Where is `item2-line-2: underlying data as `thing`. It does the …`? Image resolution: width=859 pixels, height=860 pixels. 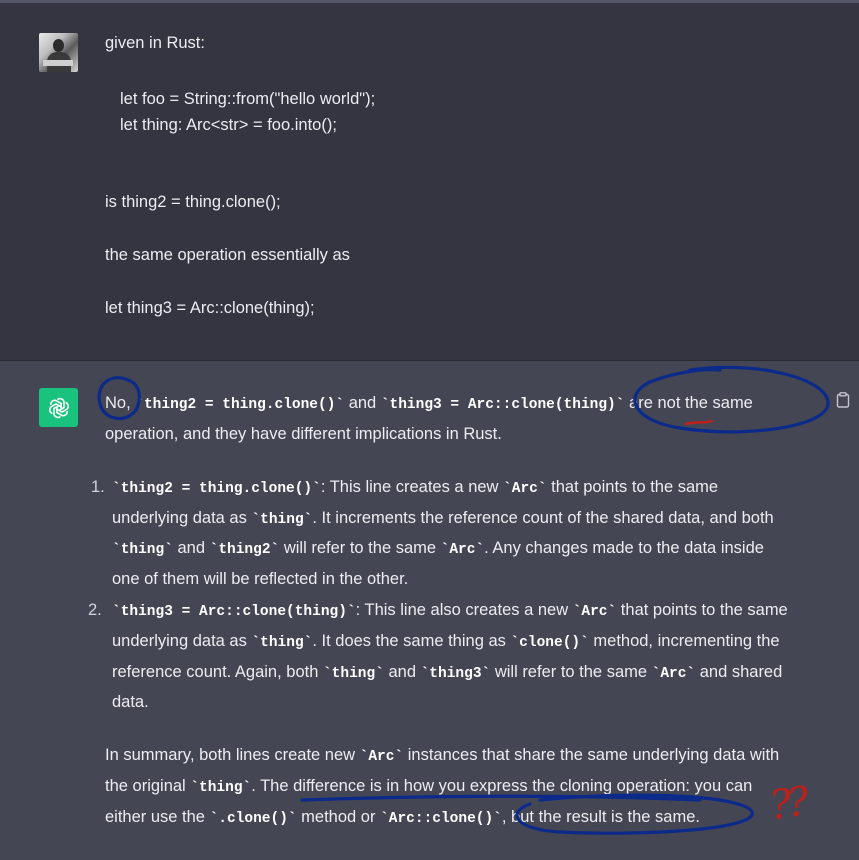
item2-line-2: underlying data as `thing`. It does the … is located at coordinates (446, 641).